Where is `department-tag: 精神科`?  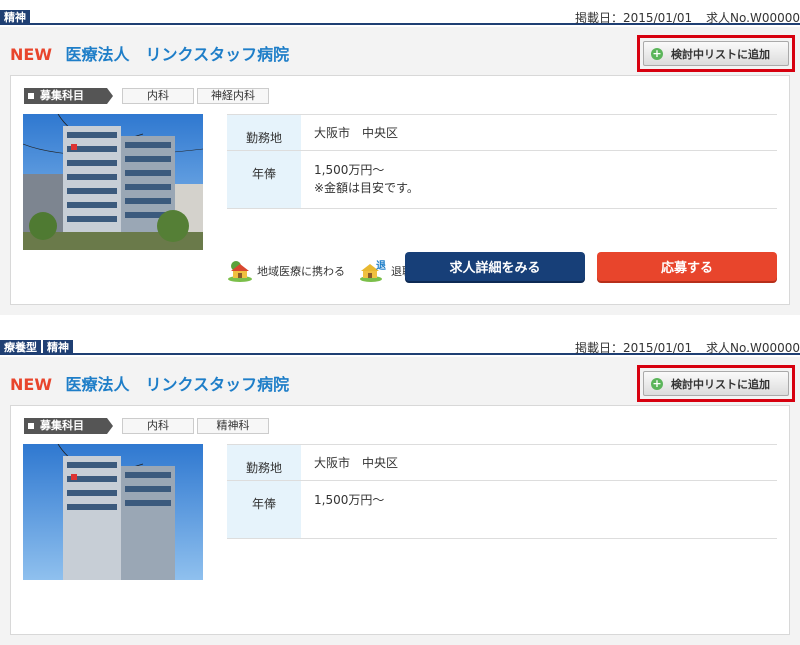
department-tag: 精神科 is located at coordinates (233, 426).